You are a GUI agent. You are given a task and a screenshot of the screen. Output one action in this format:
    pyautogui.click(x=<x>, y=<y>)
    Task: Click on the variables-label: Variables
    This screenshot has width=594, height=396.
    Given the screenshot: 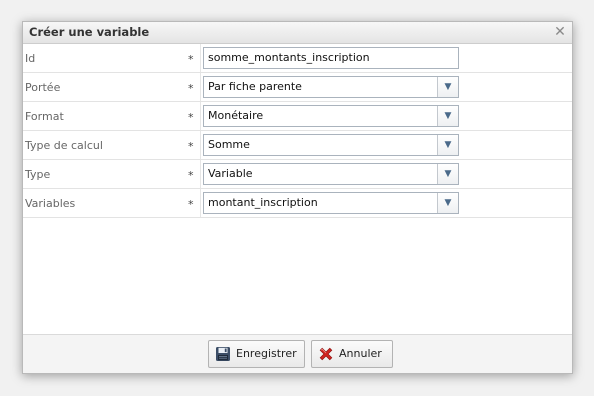 What is the action you would take?
    pyautogui.click(x=50, y=203)
    